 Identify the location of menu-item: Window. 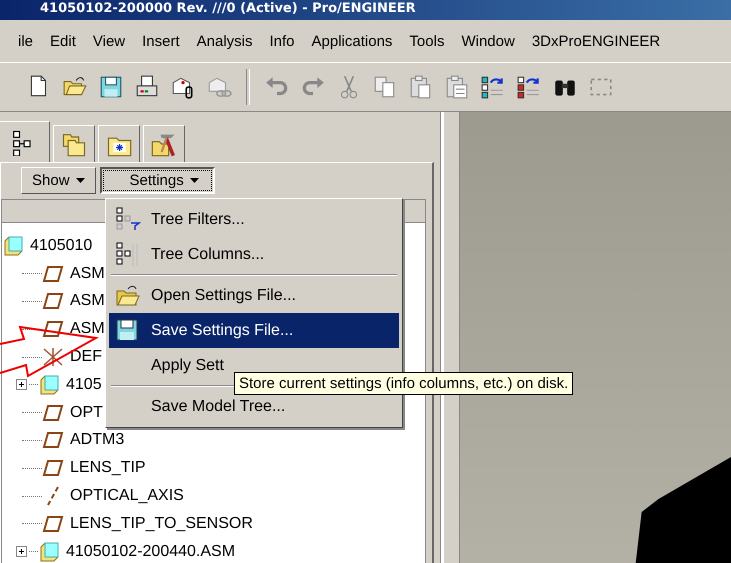
(488, 41).